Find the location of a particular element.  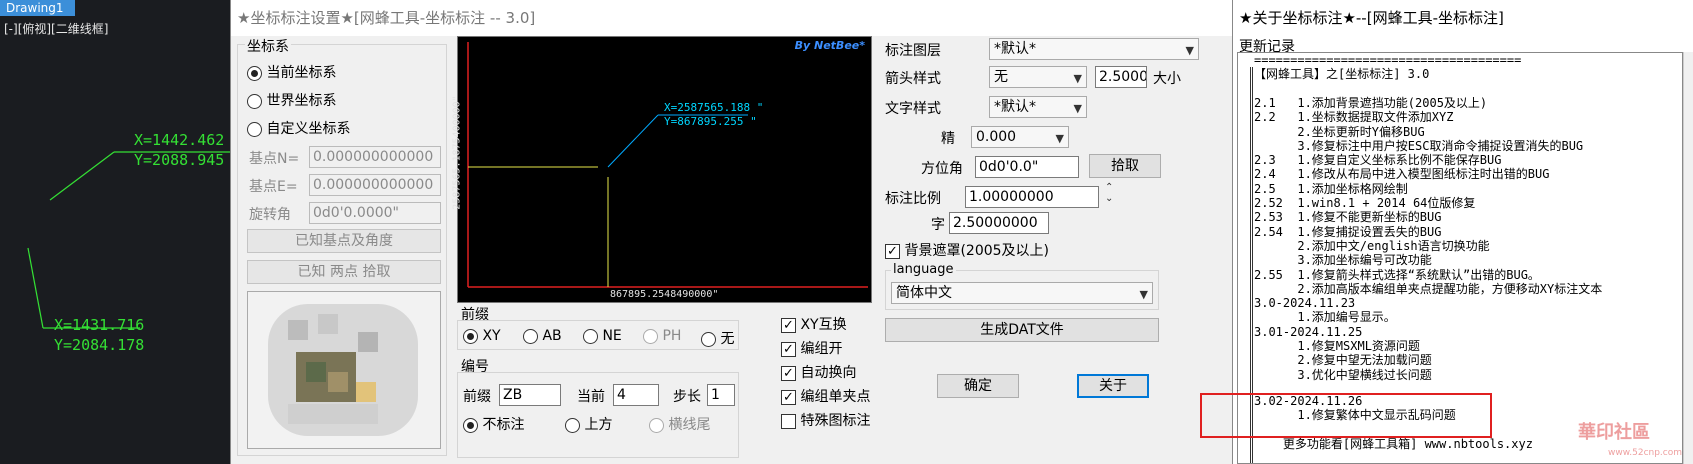

scale-spinner: ⌃ ⌄ is located at coordinates (1109, 193).